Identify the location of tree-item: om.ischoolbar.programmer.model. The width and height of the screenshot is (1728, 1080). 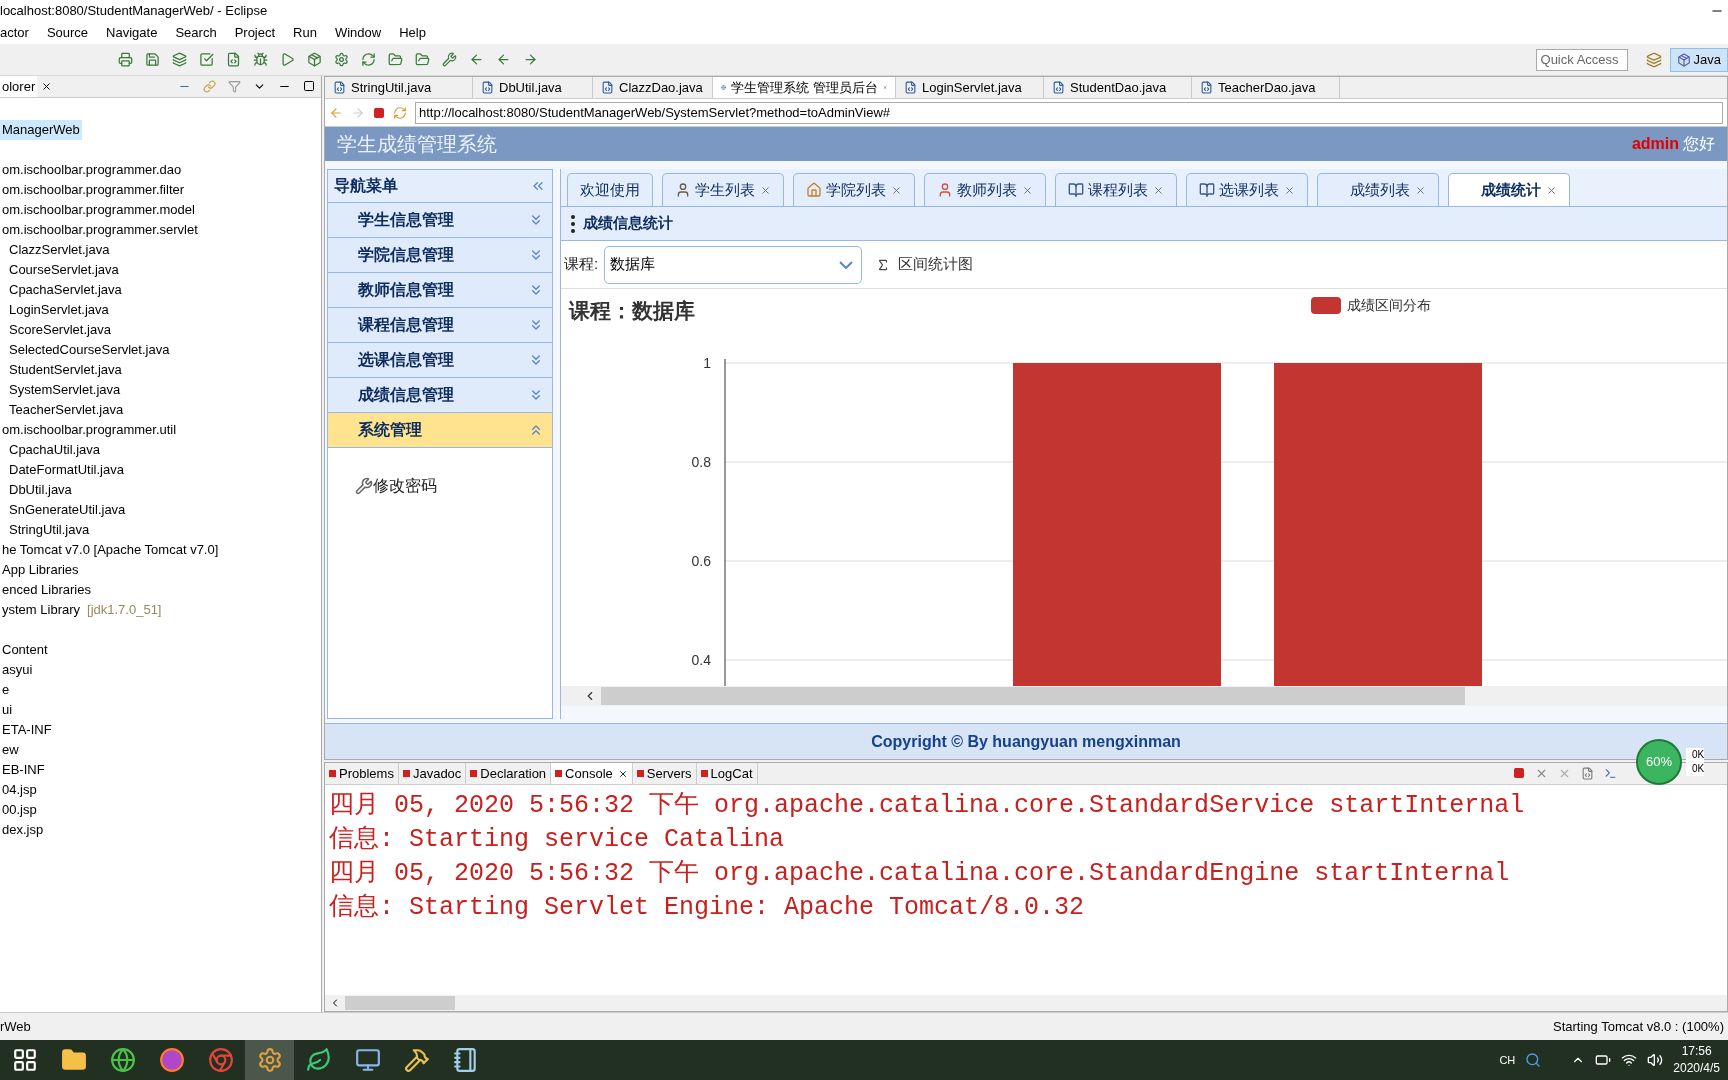
(98, 210).